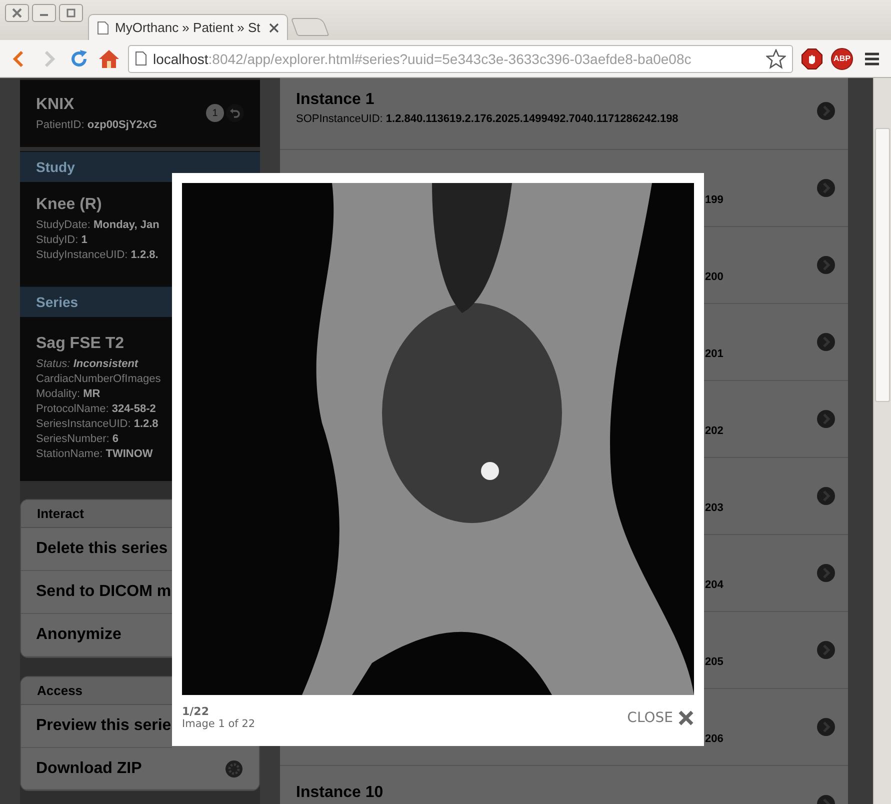 The height and width of the screenshot is (804, 891). What do you see at coordinates (714, 431) in the screenshot?
I see `instance-uid: 202` at bounding box center [714, 431].